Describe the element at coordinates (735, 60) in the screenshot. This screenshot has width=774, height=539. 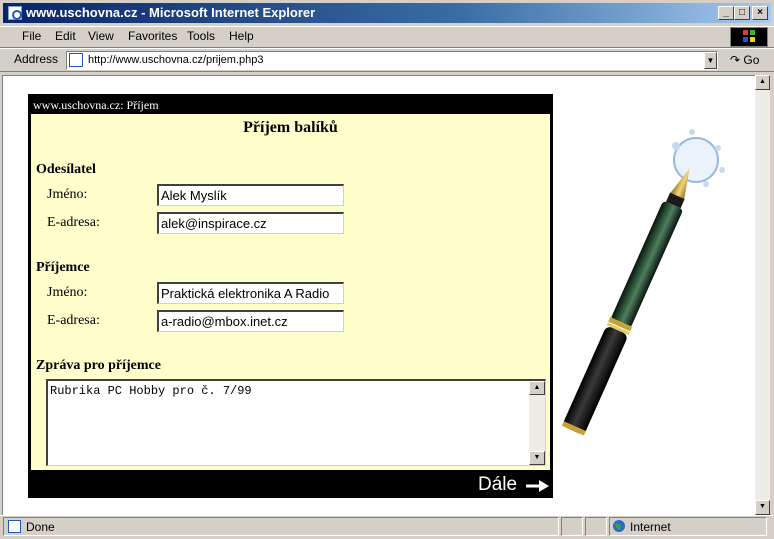
I see `go-arrow-icon: ↷` at that location.